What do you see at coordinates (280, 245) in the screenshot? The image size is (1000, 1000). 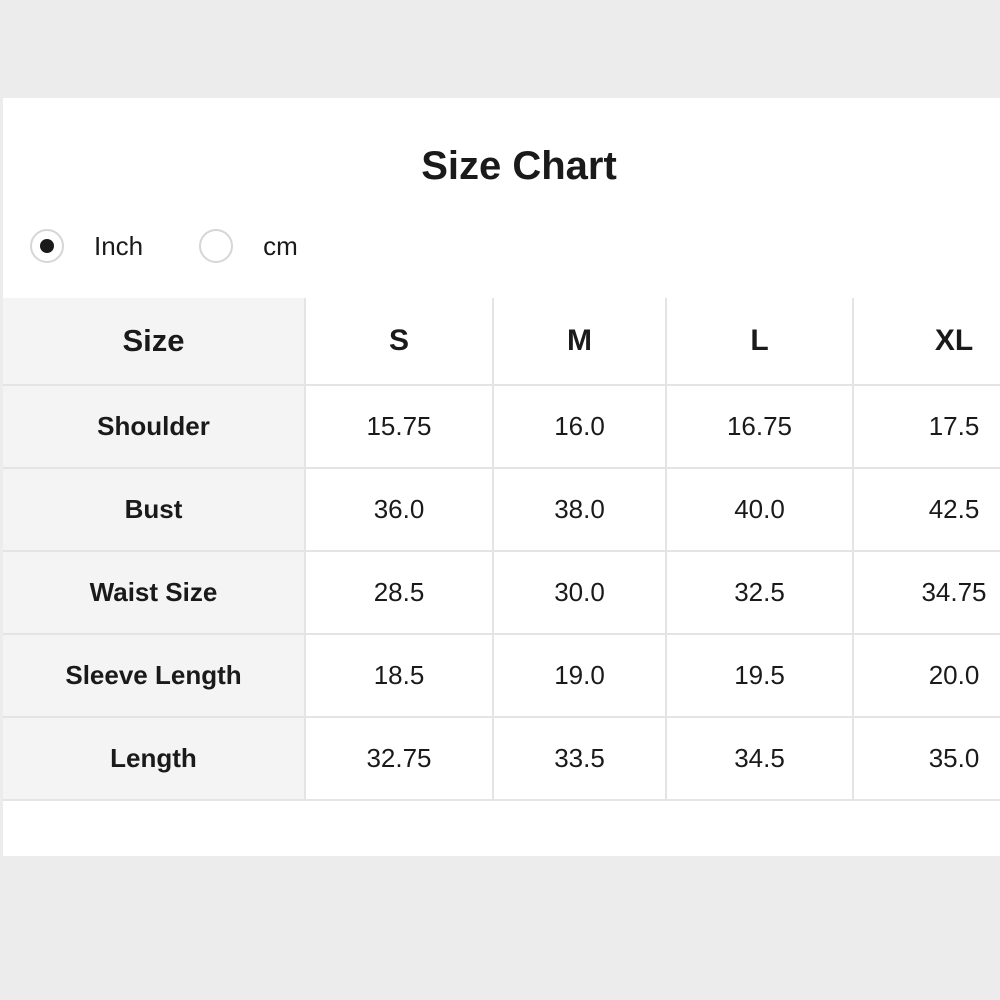 I see `unit-label-cm: cm` at bounding box center [280, 245].